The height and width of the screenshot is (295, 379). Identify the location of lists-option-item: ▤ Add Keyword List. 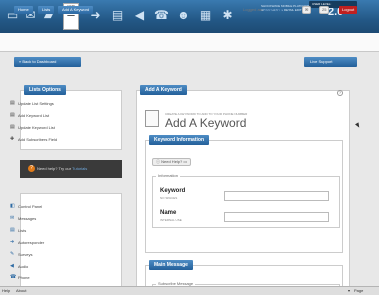
(29, 115).